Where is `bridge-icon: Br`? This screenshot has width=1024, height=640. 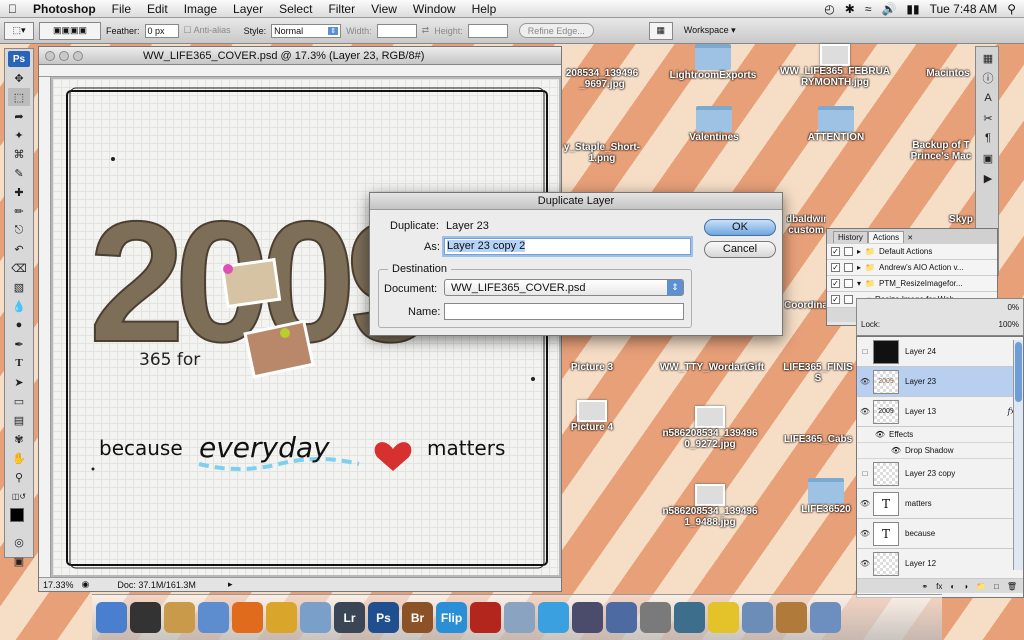 bridge-icon: Br is located at coordinates (417, 617).